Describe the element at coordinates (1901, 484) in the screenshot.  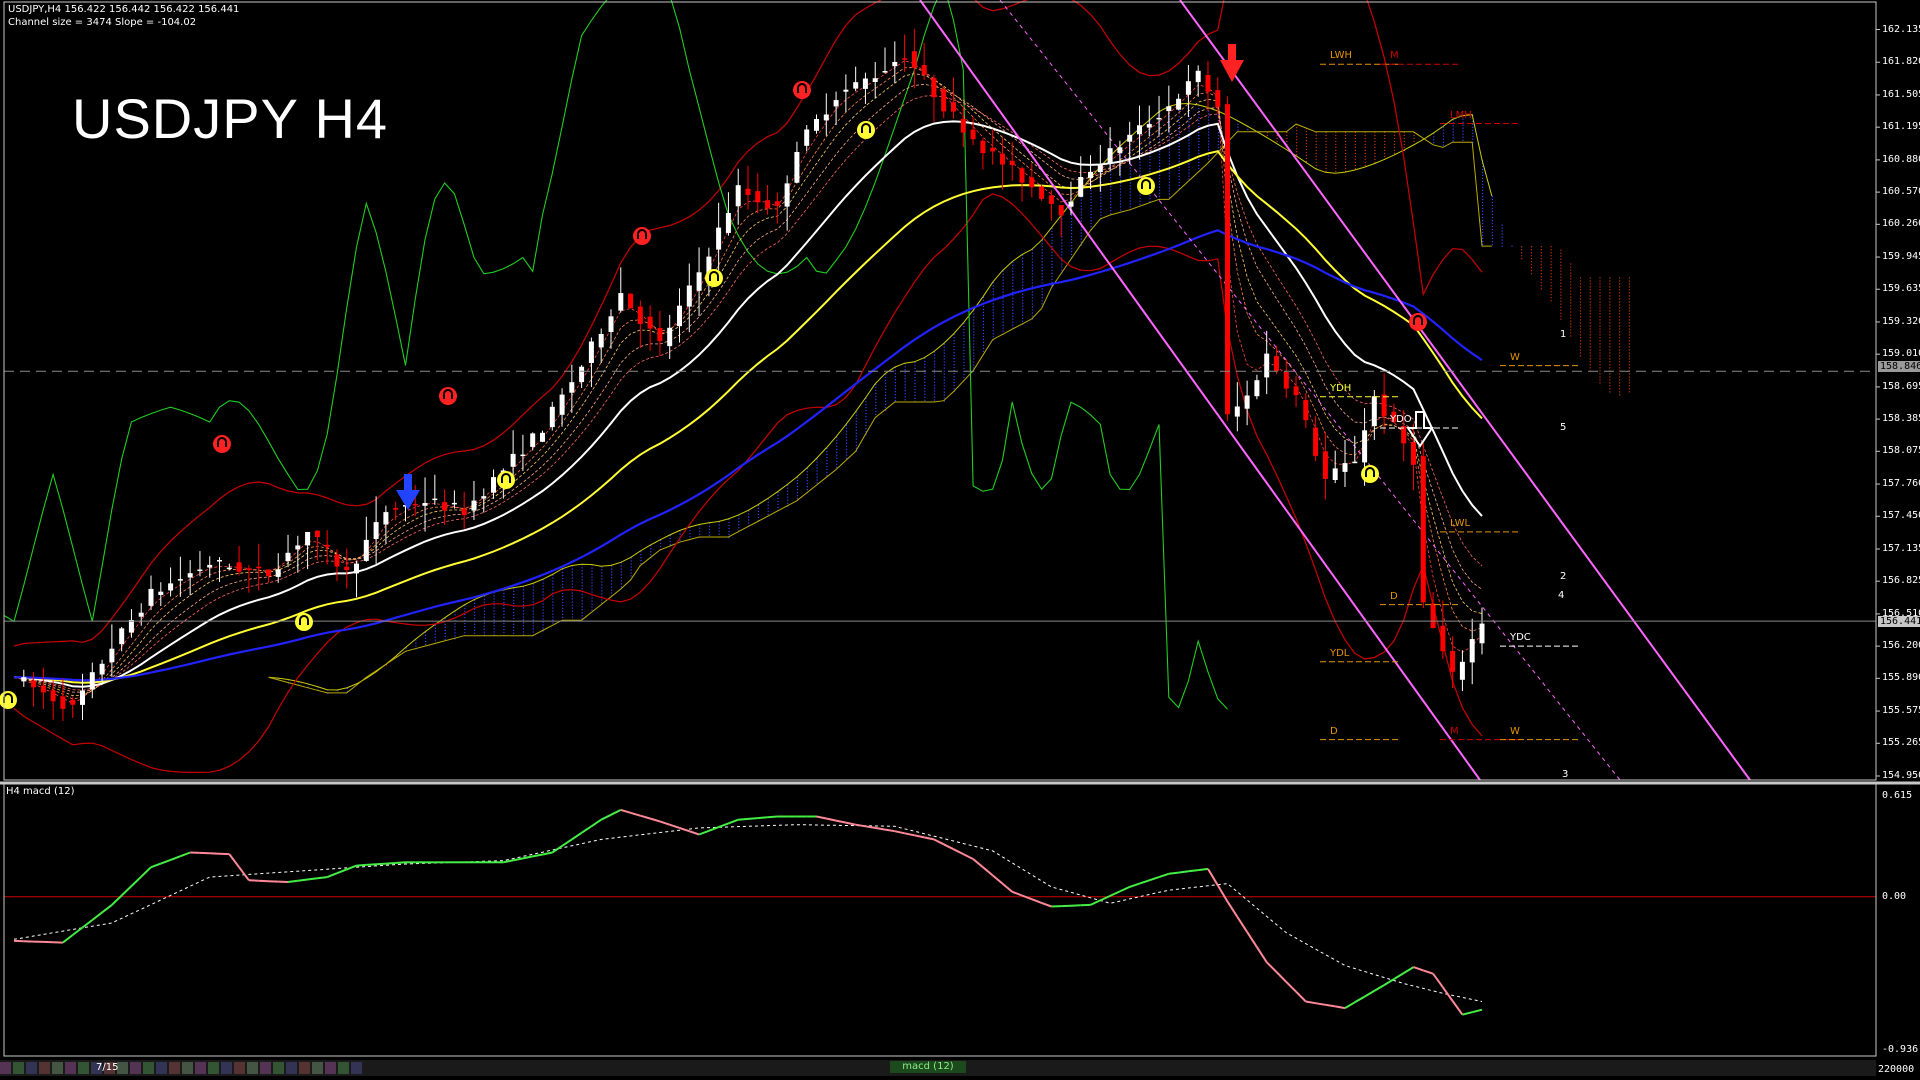
I see `price-tick-label: 157.760` at that location.